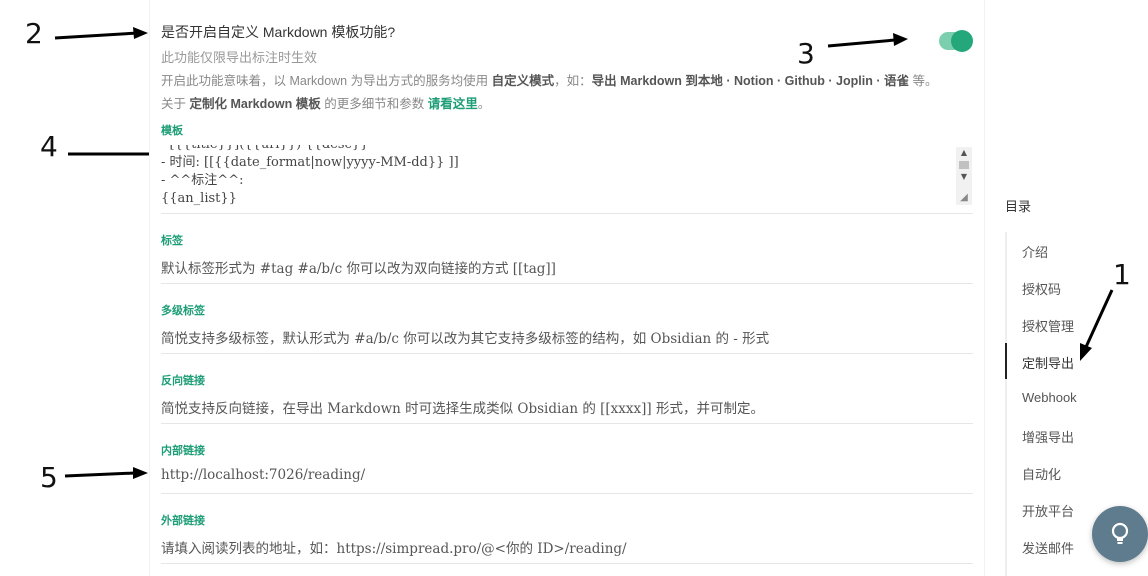  I want to click on toc-item-webhook: Webhook, so click(1049, 397).